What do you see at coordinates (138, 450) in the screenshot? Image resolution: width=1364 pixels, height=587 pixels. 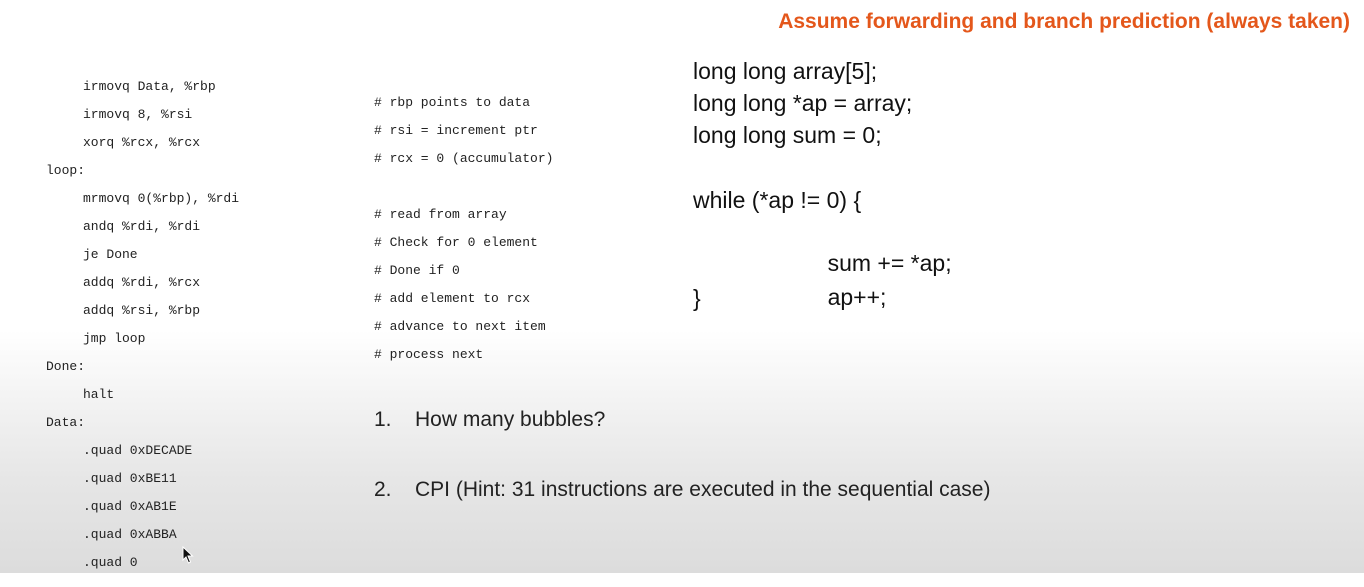 I see `asm-instruction: .quad 0xDECADE` at bounding box center [138, 450].